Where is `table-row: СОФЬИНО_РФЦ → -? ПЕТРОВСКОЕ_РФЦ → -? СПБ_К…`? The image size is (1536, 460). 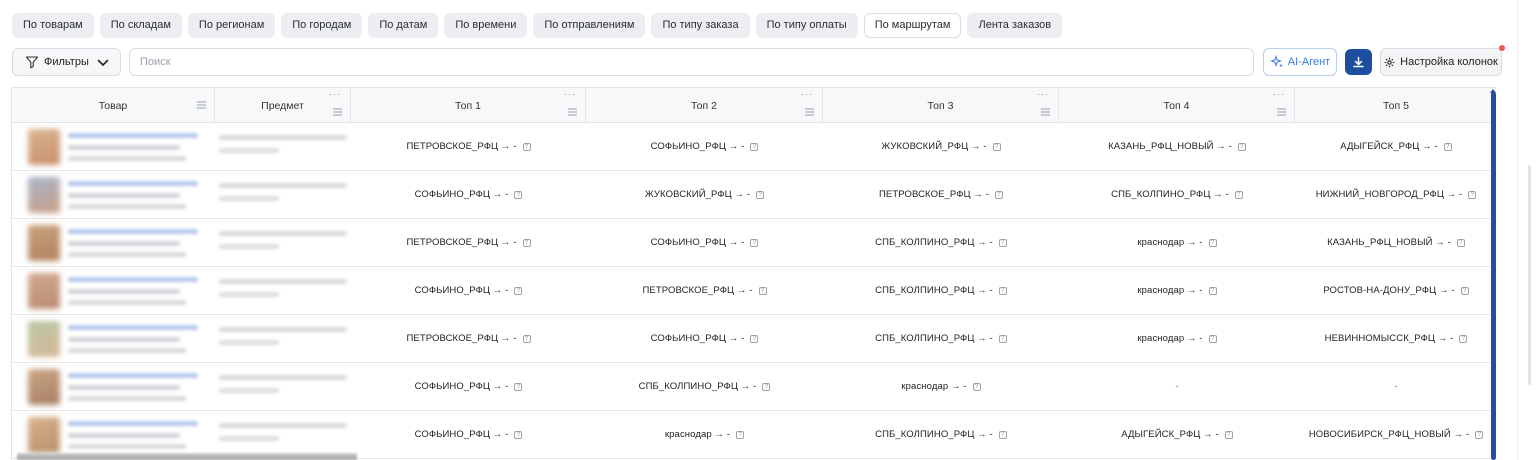 table-row: СОФЬИНО_РФЦ → -? ПЕТРОВСКОЕ_РФЦ → -? СПБ_К… is located at coordinates (754, 291).